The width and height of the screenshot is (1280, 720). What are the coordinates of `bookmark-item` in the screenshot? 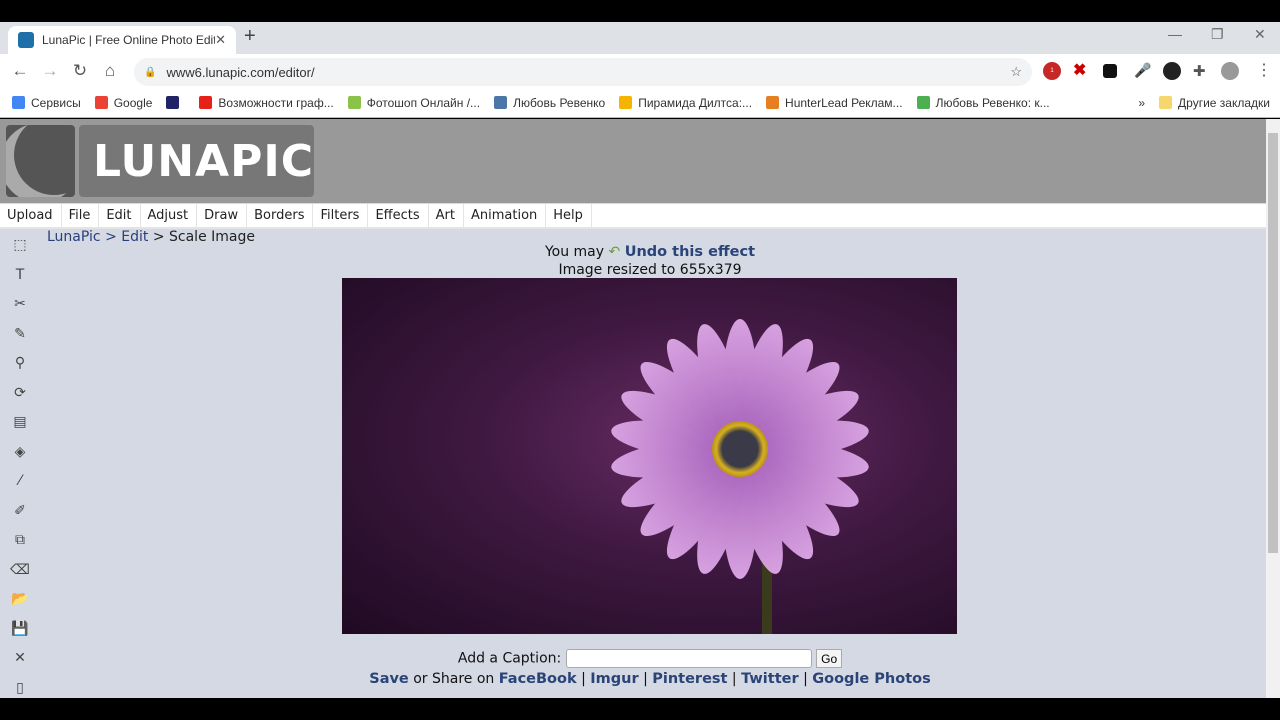 It's located at (175, 102).